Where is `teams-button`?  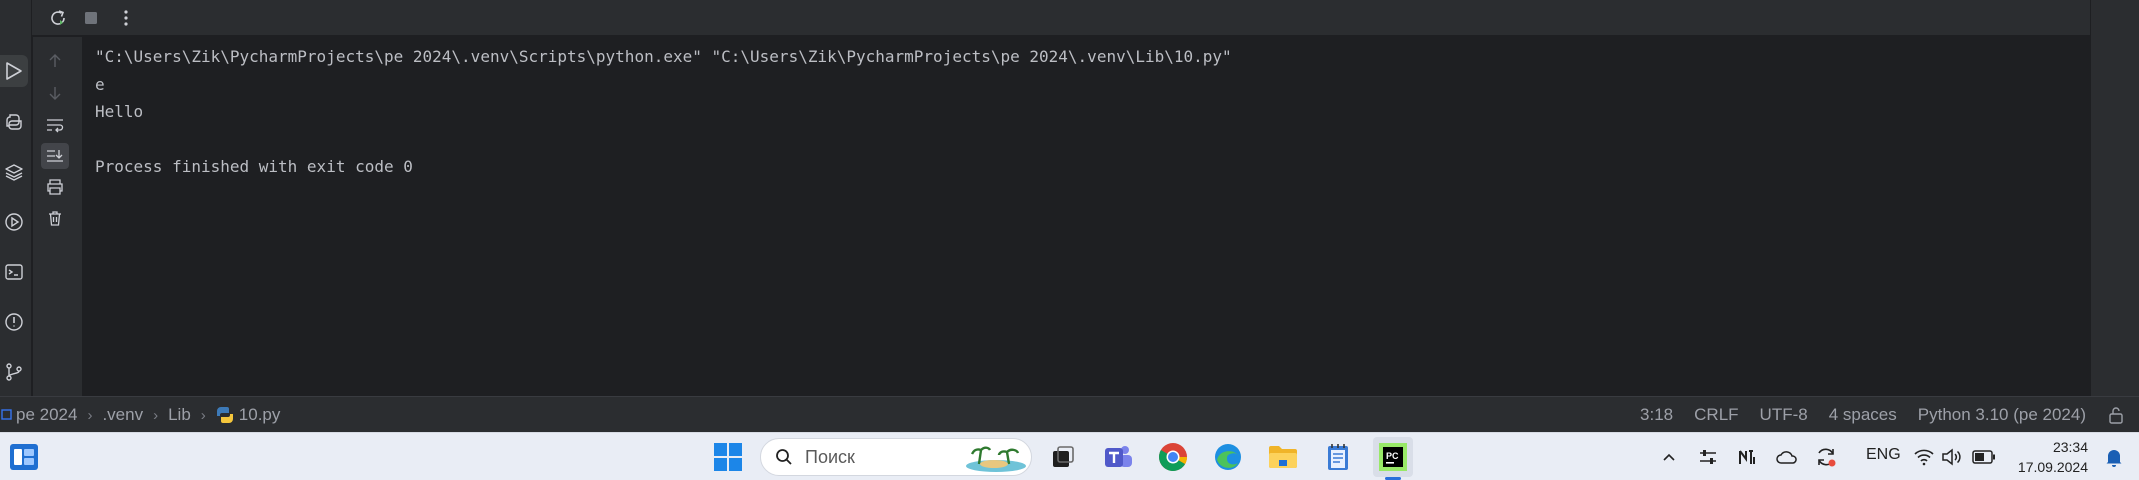 teams-button is located at coordinates (1118, 457).